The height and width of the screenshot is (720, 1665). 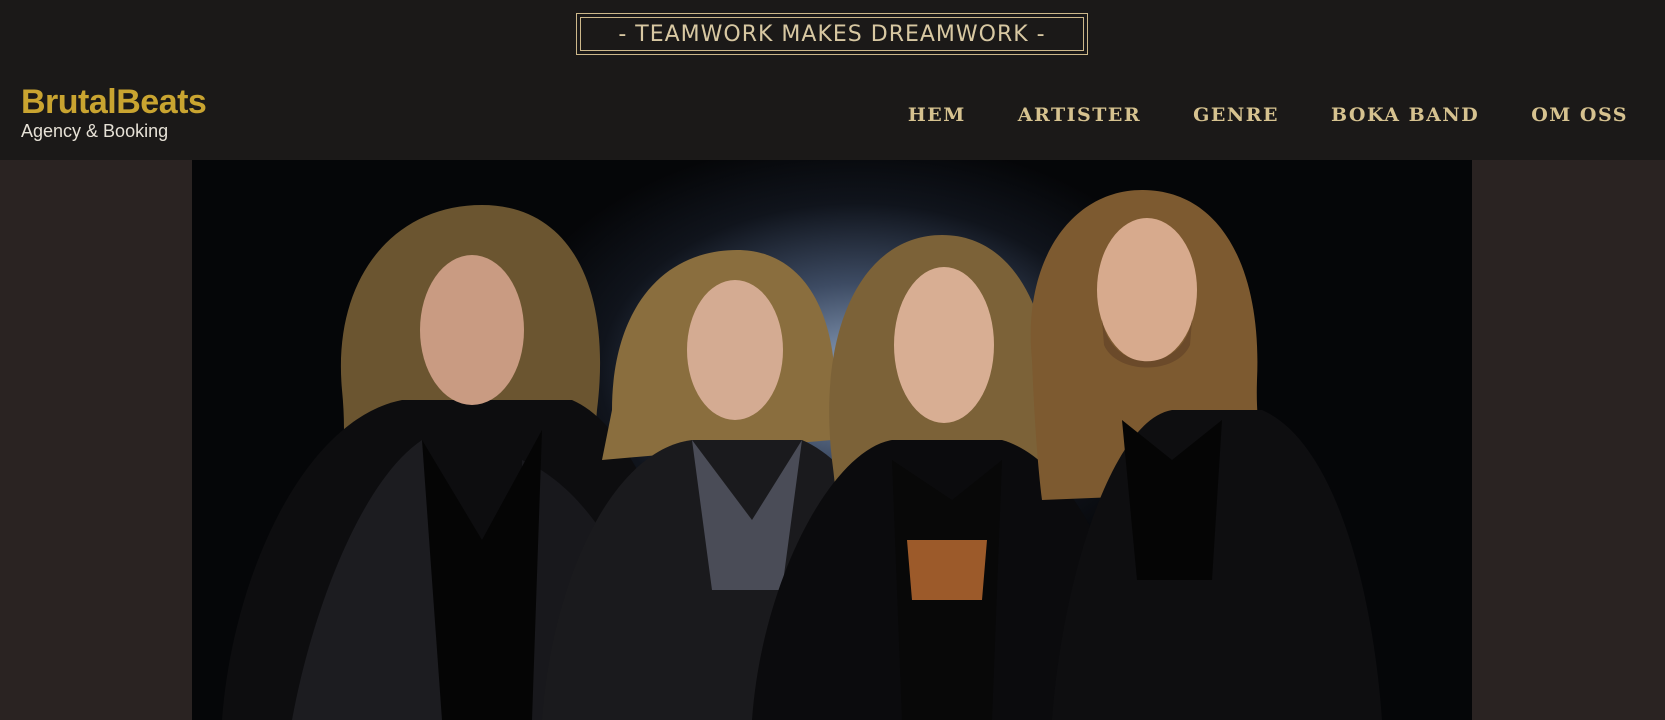 I want to click on site-logo: BrutalBeats Agency & Booking, so click(x=114, y=112).